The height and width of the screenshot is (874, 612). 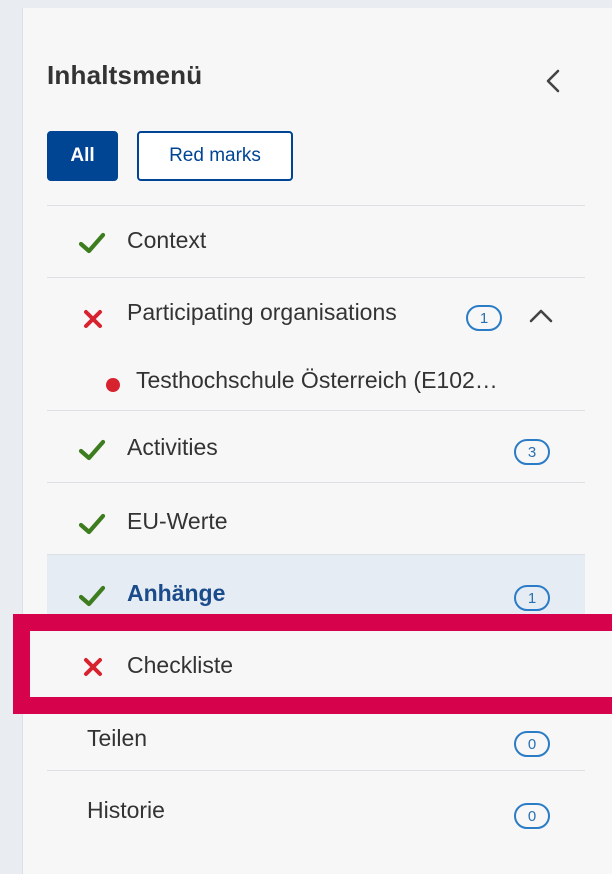 What do you see at coordinates (176, 593) in the screenshot?
I see `menu-item-label: Anhänge` at bounding box center [176, 593].